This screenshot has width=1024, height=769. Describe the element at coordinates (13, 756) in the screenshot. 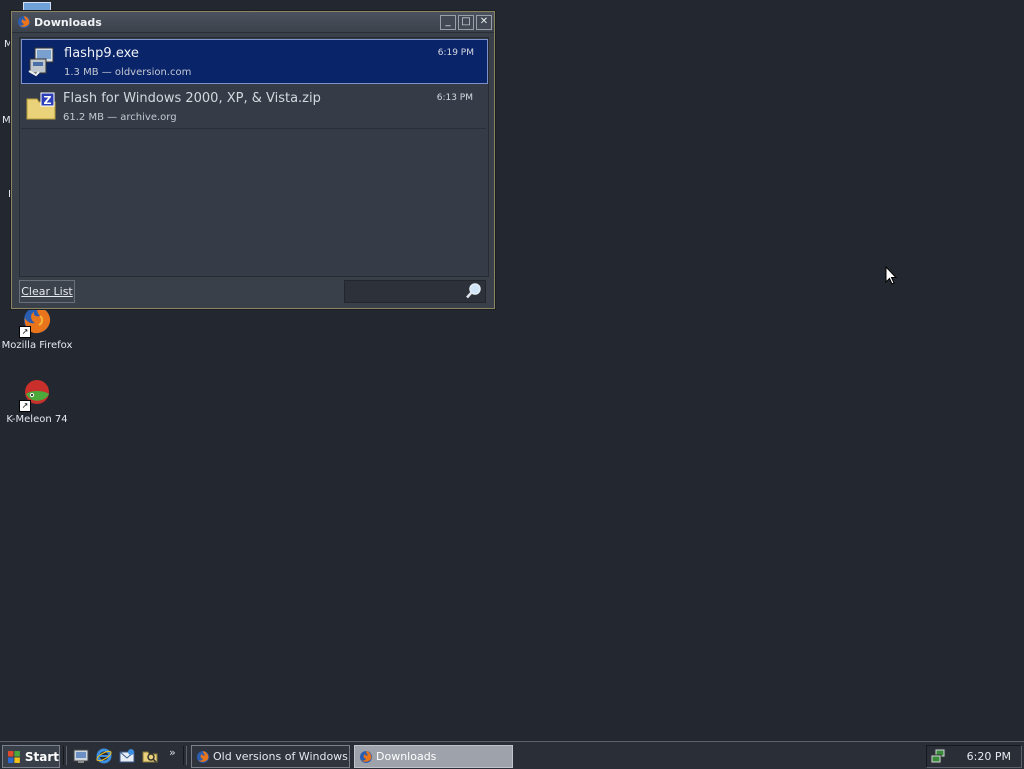

I see `windows-logo-icon` at that location.